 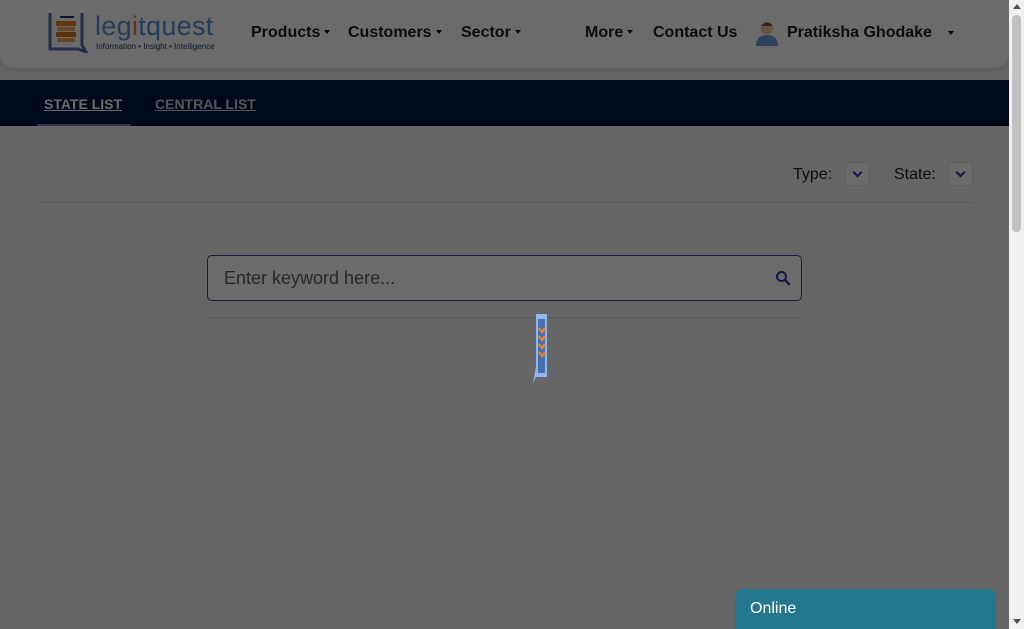 I want to click on nav-sector: Sector, so click(x=491, y=33).